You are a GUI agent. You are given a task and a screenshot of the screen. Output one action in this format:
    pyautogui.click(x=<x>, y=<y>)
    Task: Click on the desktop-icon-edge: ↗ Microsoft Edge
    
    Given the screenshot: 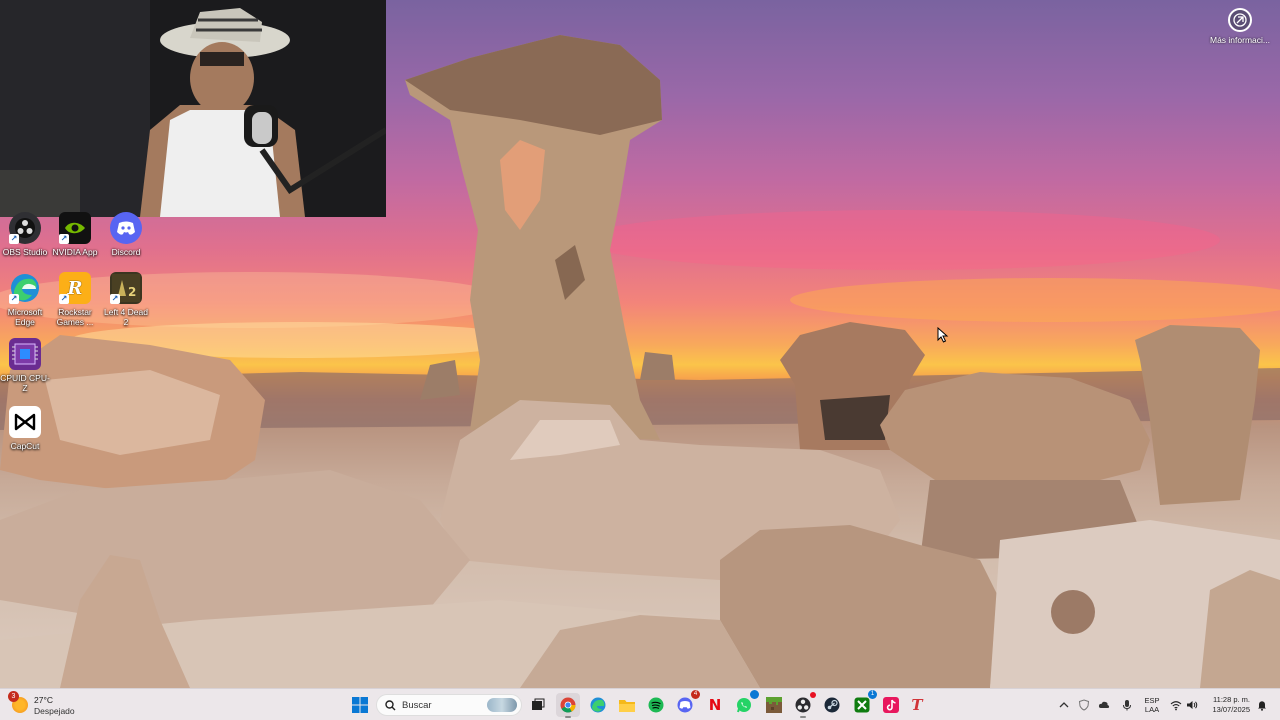 What is the action you would take?
    pyautogui.click(x=25, y=299)
    